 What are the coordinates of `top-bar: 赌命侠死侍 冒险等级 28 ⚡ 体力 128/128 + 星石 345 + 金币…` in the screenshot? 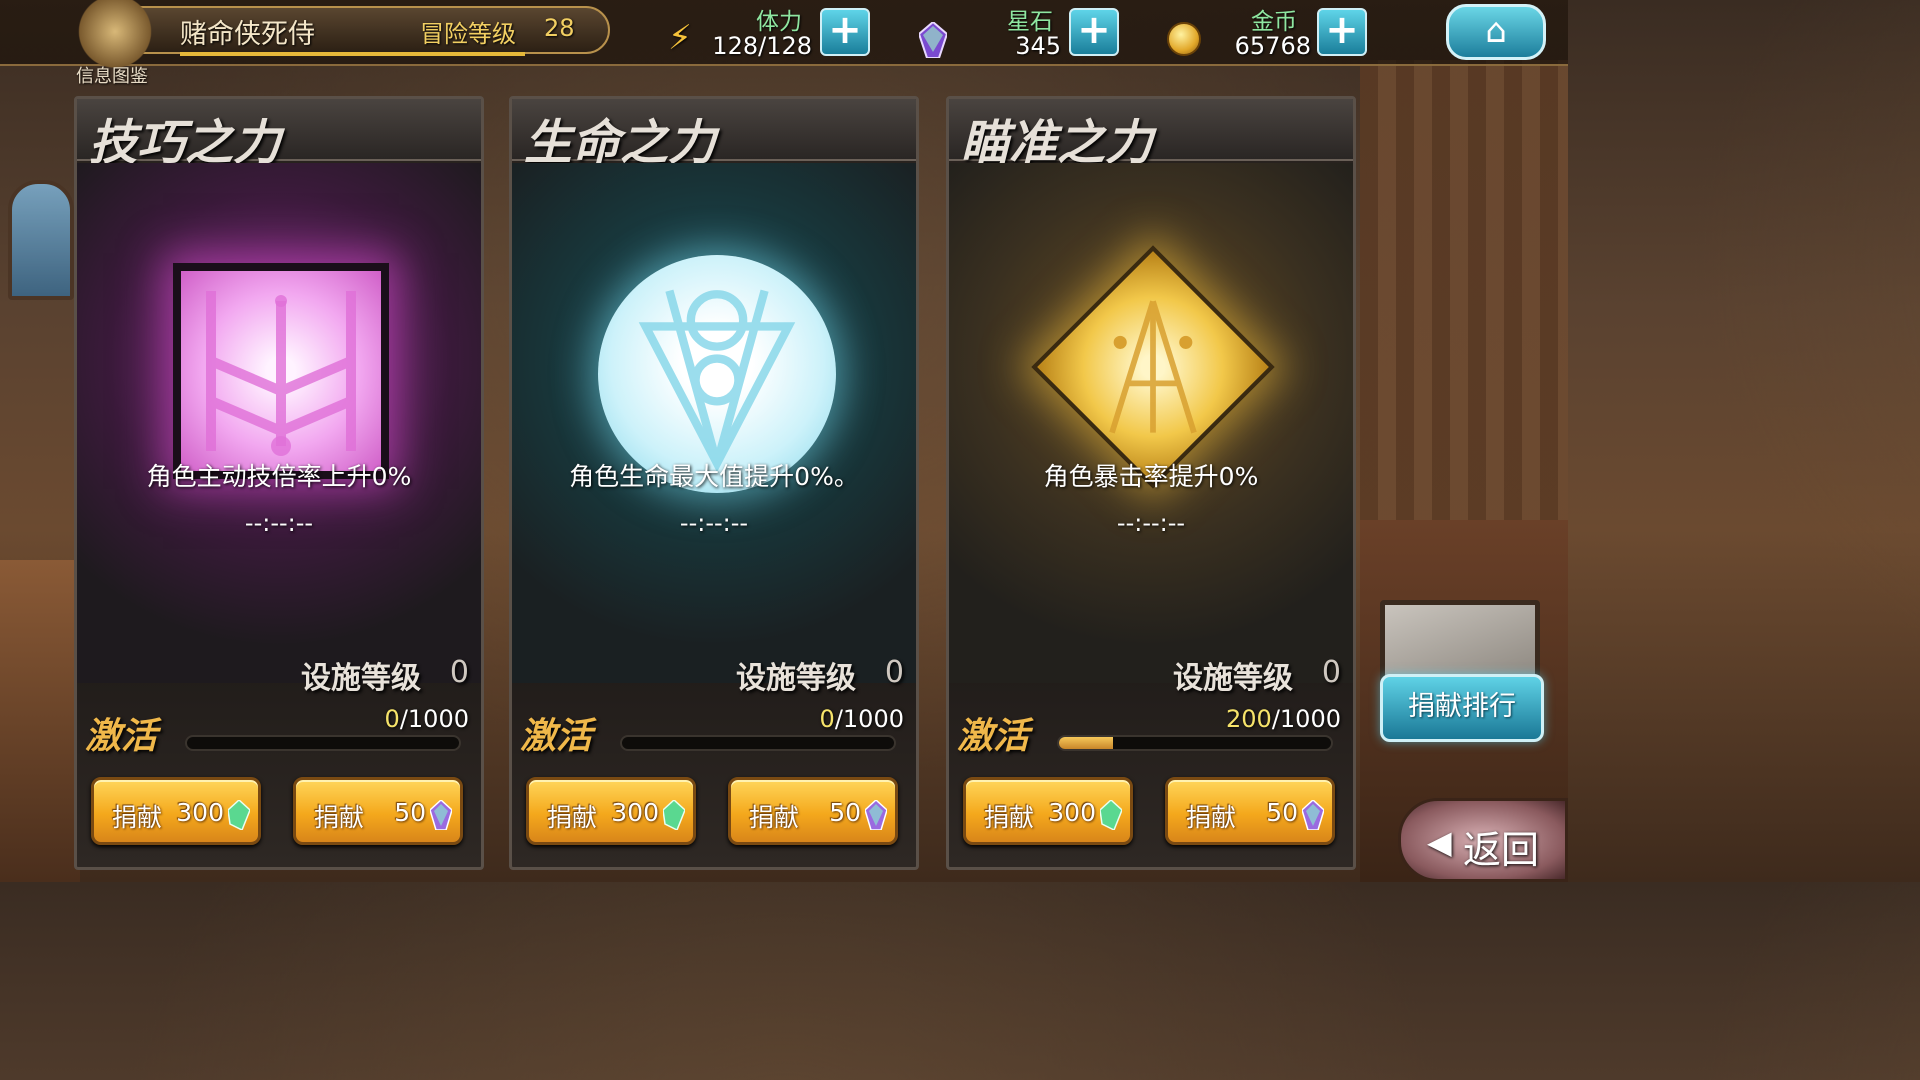 It's located at (784, 35).